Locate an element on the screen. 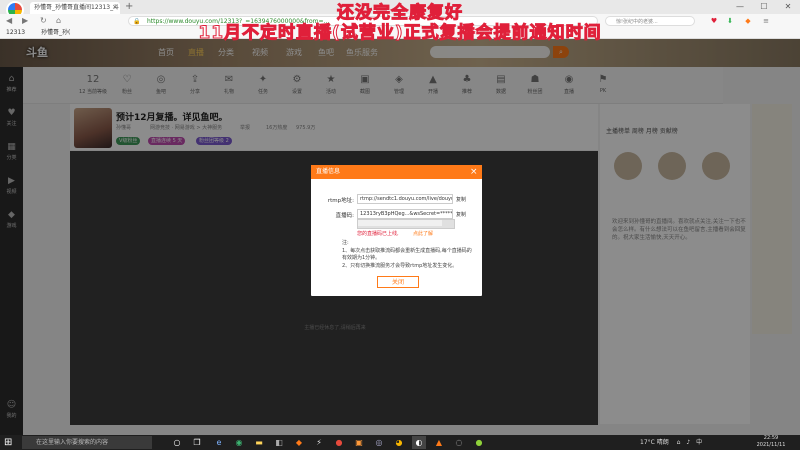 Image resolution: width=800 pixels, height=450 pixels. copy-rtmp-button: 复制 is located at coordinates (461, 199).